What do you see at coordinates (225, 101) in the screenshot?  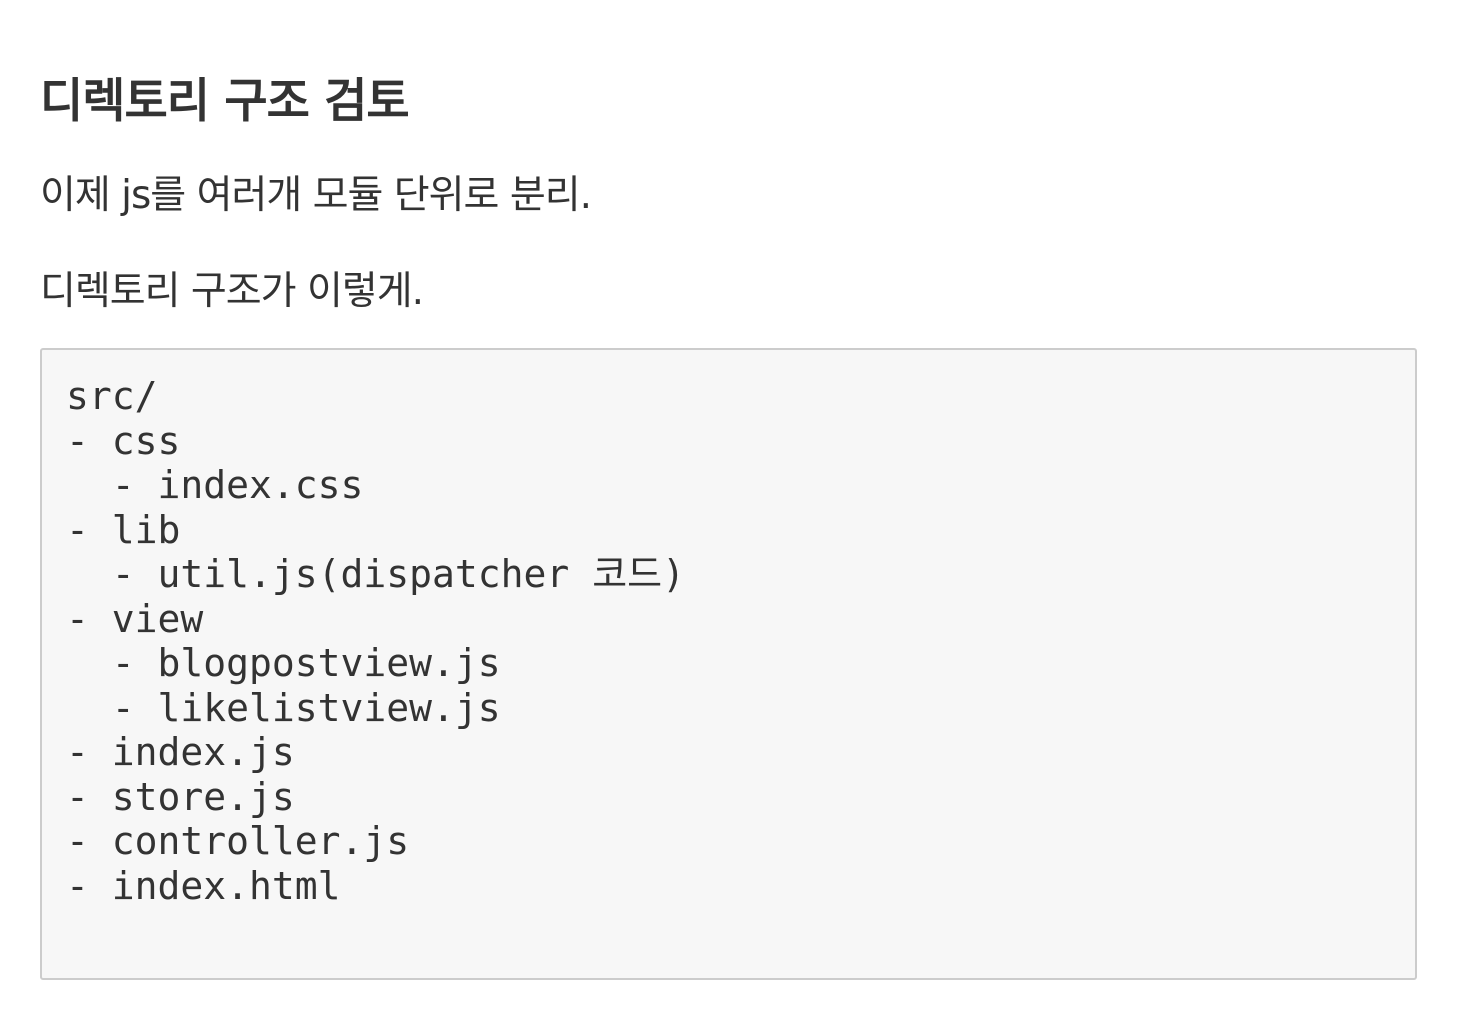 I see `section-heading: 디렉토리 구조 검토` at bounding box center [225, 101].